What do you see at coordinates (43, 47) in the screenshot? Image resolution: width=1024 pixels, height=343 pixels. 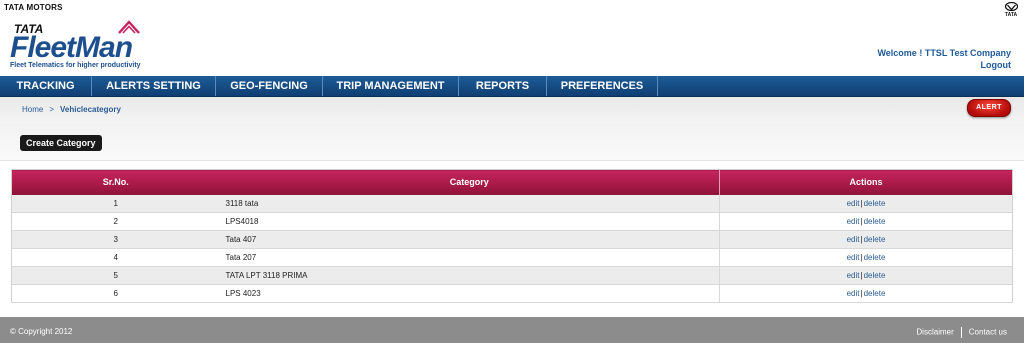 I see `logo-fleet-word: Fleet` at bounding box center [43, 47].